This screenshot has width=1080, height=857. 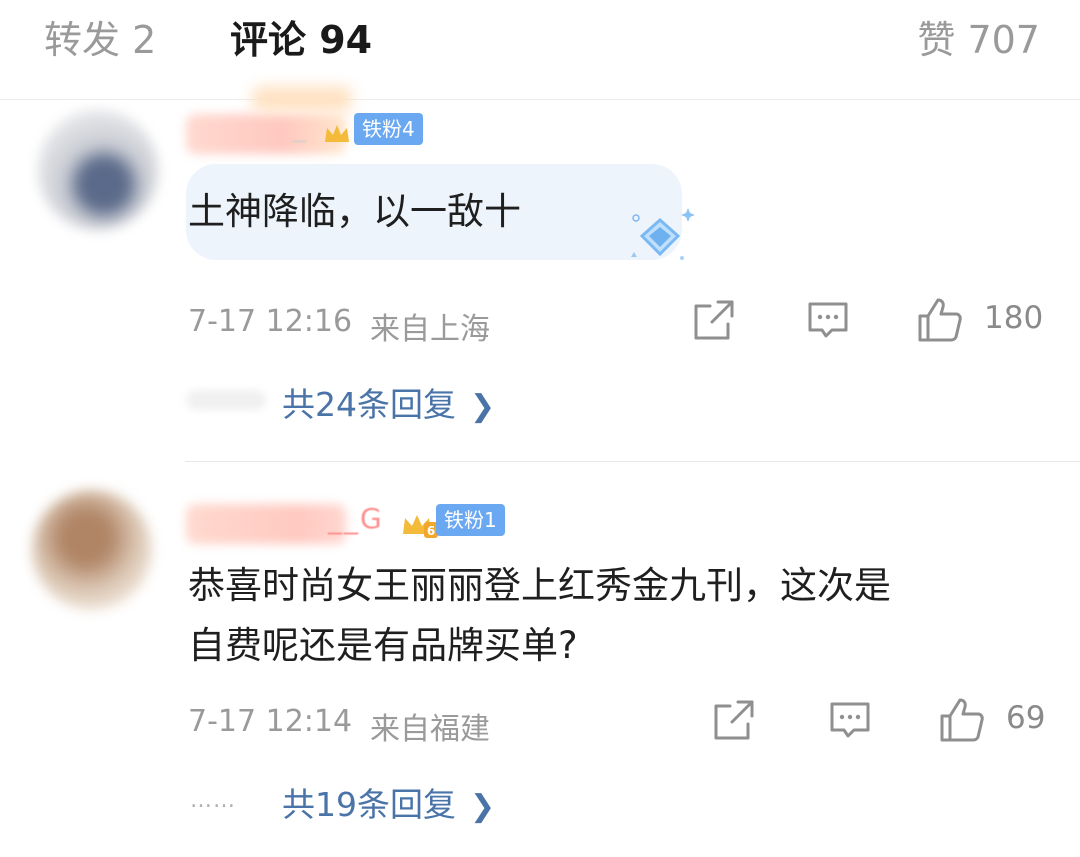 I want to click on fan-badge: 铁粉4, so click(x=388, y=129).